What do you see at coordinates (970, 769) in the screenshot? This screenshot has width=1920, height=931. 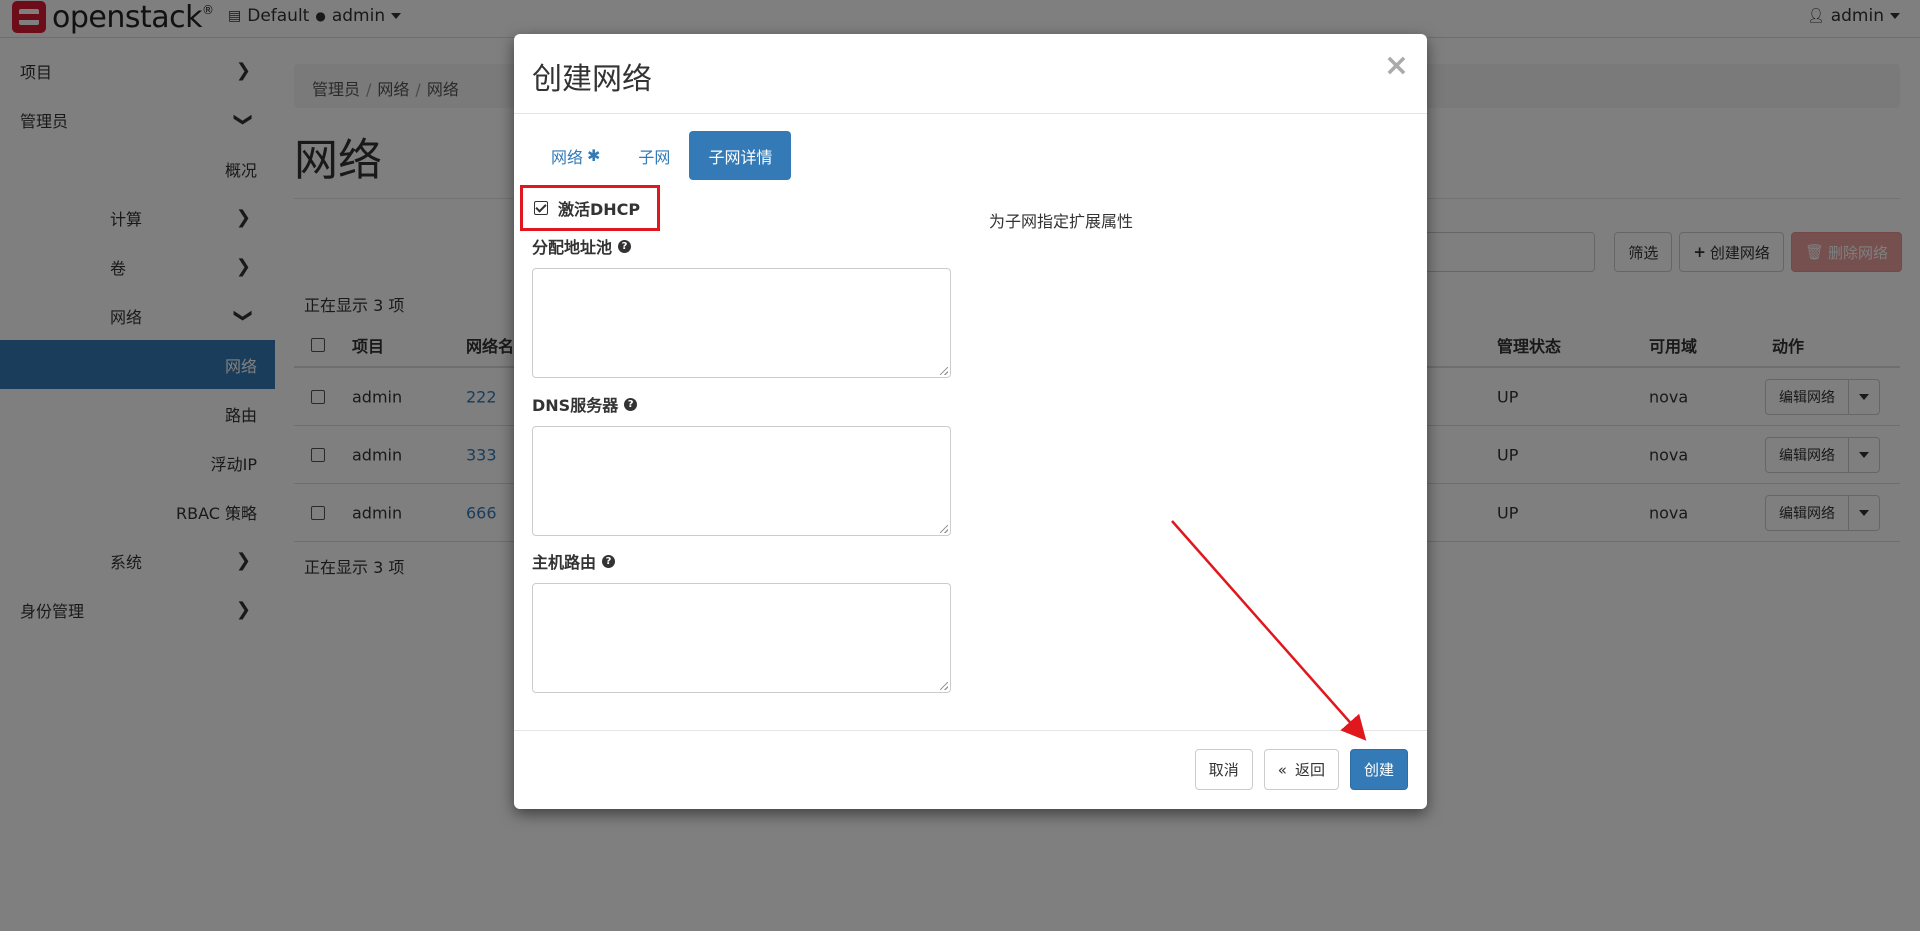 I see `modal-footer: 取消 « 返回 创建` at bounding box center [970, 769].